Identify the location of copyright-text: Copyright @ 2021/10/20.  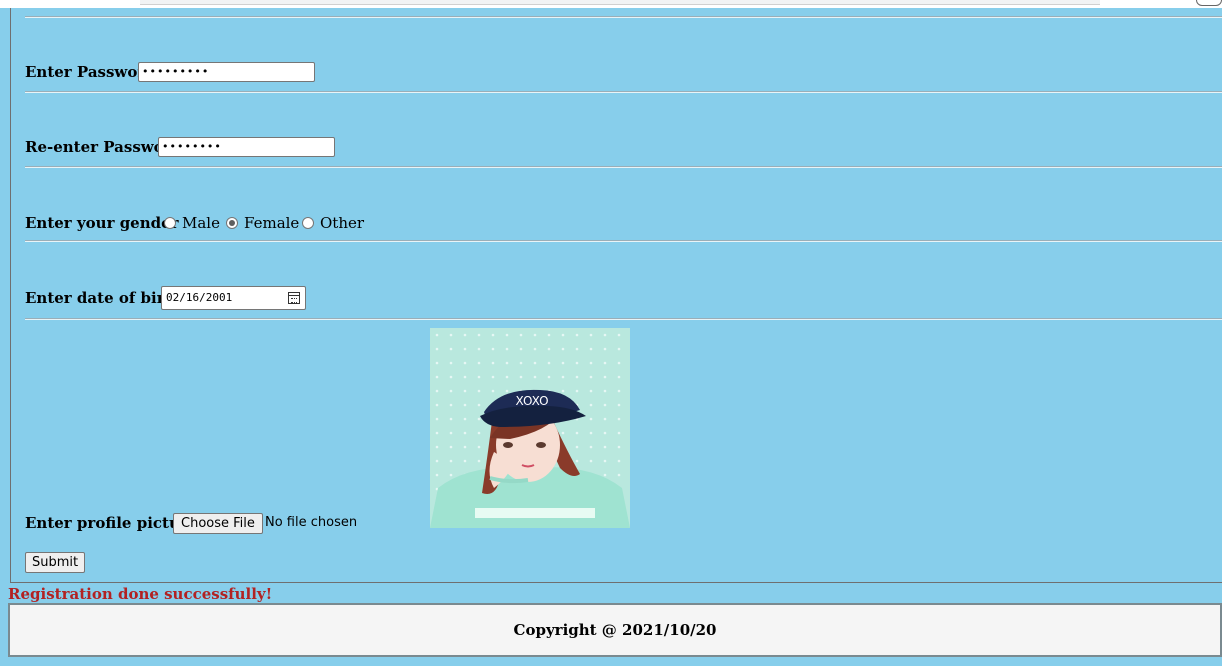
(615, 630).